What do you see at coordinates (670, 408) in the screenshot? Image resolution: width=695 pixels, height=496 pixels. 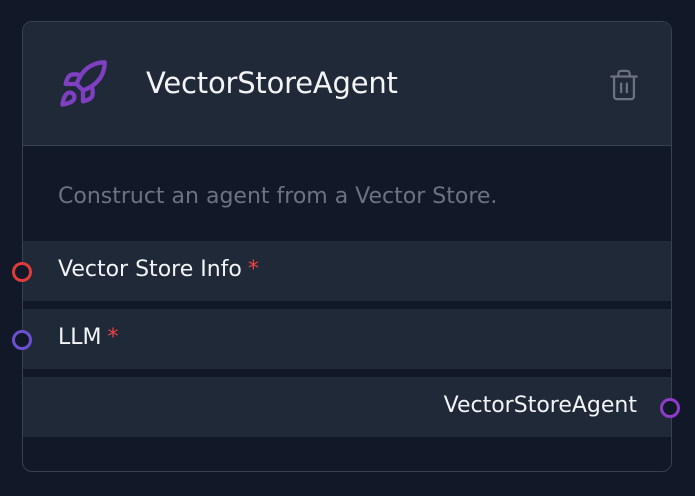 I see `output-handle` at bounding box center [670, 408].